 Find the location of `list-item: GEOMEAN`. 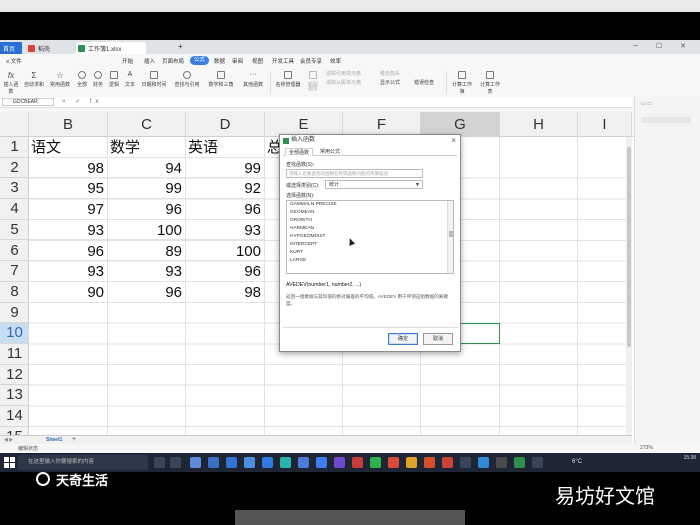

list-item: GEOMEAN is located at coordinates (302, 213).